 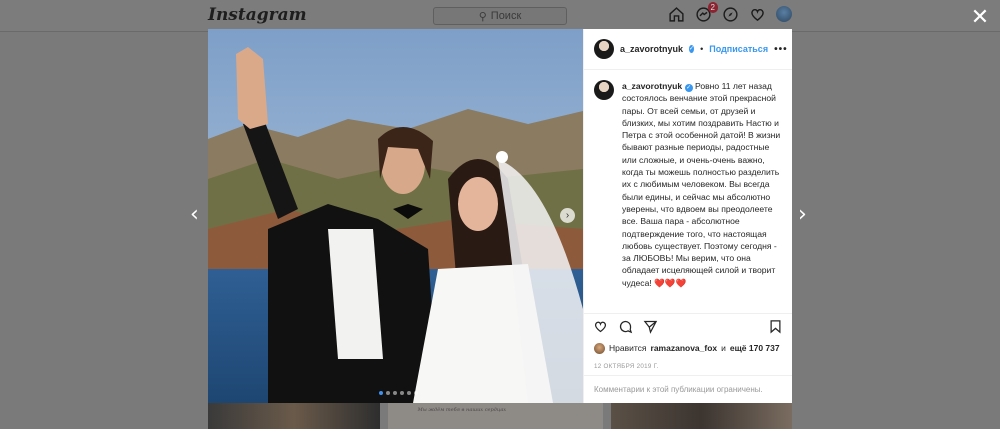 What do you see at coordinates (604, 49) in the screenshot?
I see `author-avatar` at bounding box center [604, 49].